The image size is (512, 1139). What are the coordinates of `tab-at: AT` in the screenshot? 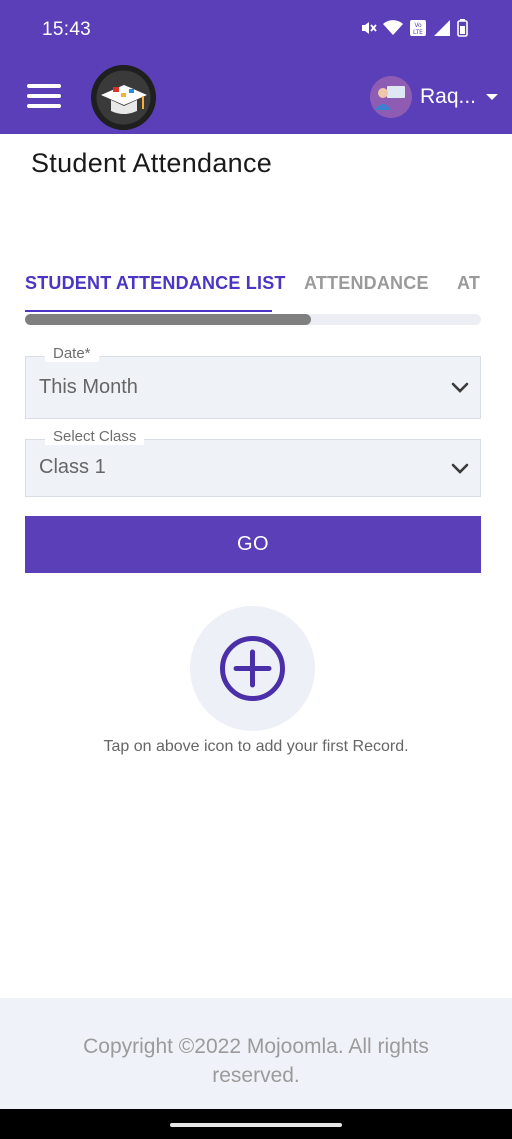 It's located at (468, 291).